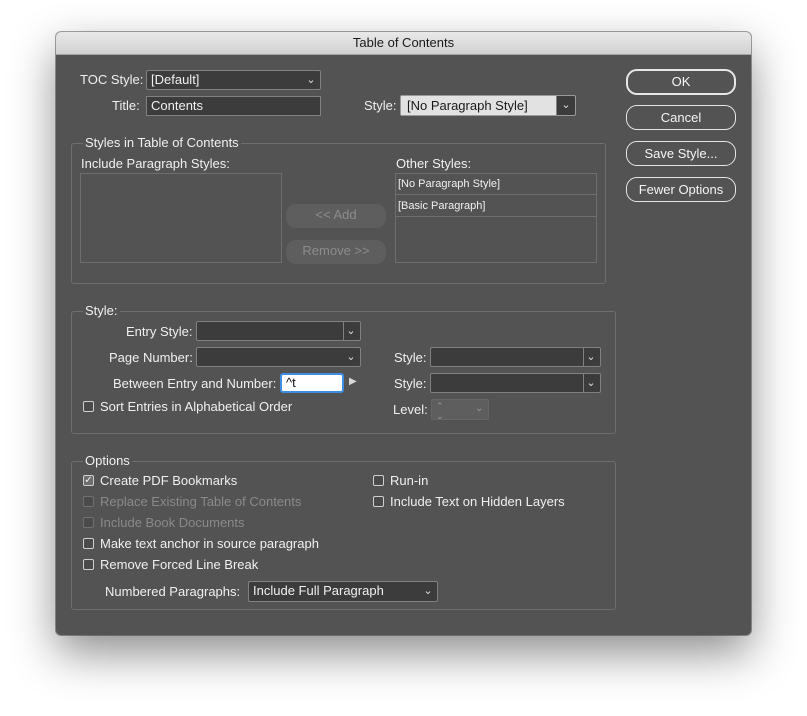 The width and height of the screenshot is (807, 716). I want to click on include-styles-list, so click(181, 218).